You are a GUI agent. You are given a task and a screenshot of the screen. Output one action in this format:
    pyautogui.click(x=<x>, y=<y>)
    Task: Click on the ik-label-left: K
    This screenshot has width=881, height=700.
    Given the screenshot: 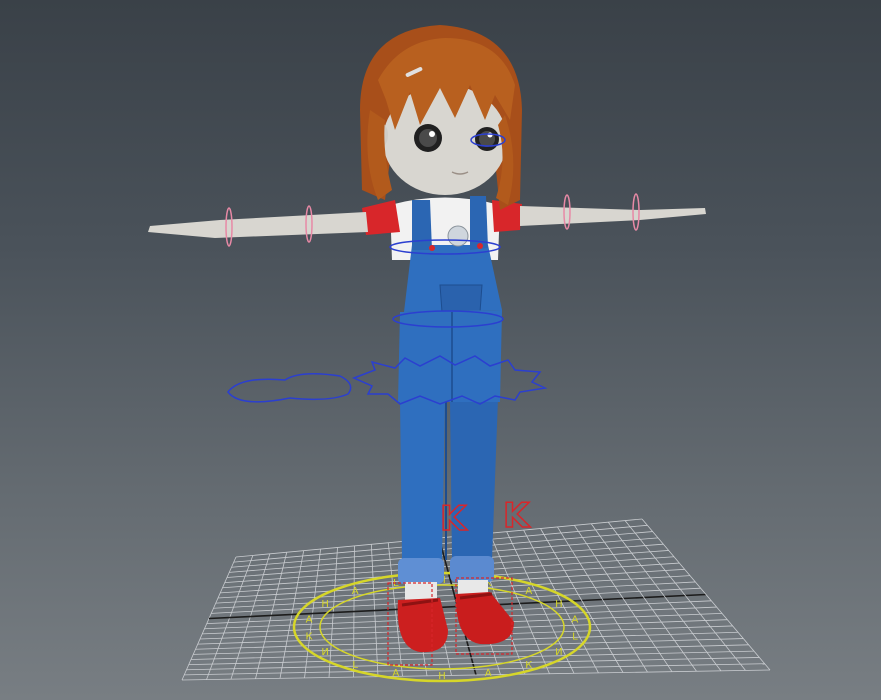 What is the action you would take?
    pyautogui.click(x=454, y=519)
    